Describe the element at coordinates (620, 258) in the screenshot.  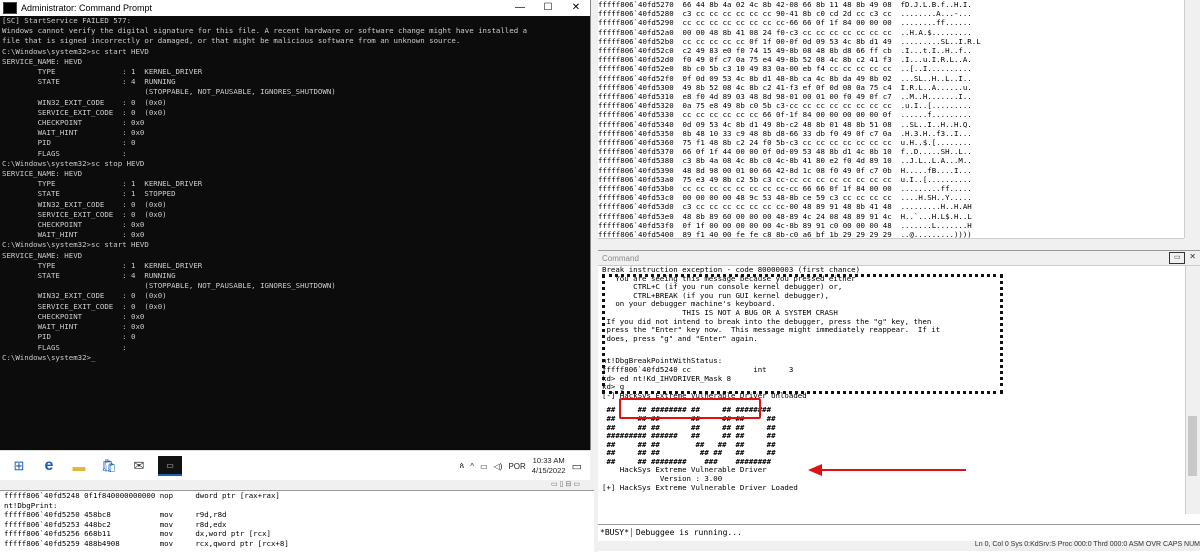
I see `command-window-title: Command` at that location.